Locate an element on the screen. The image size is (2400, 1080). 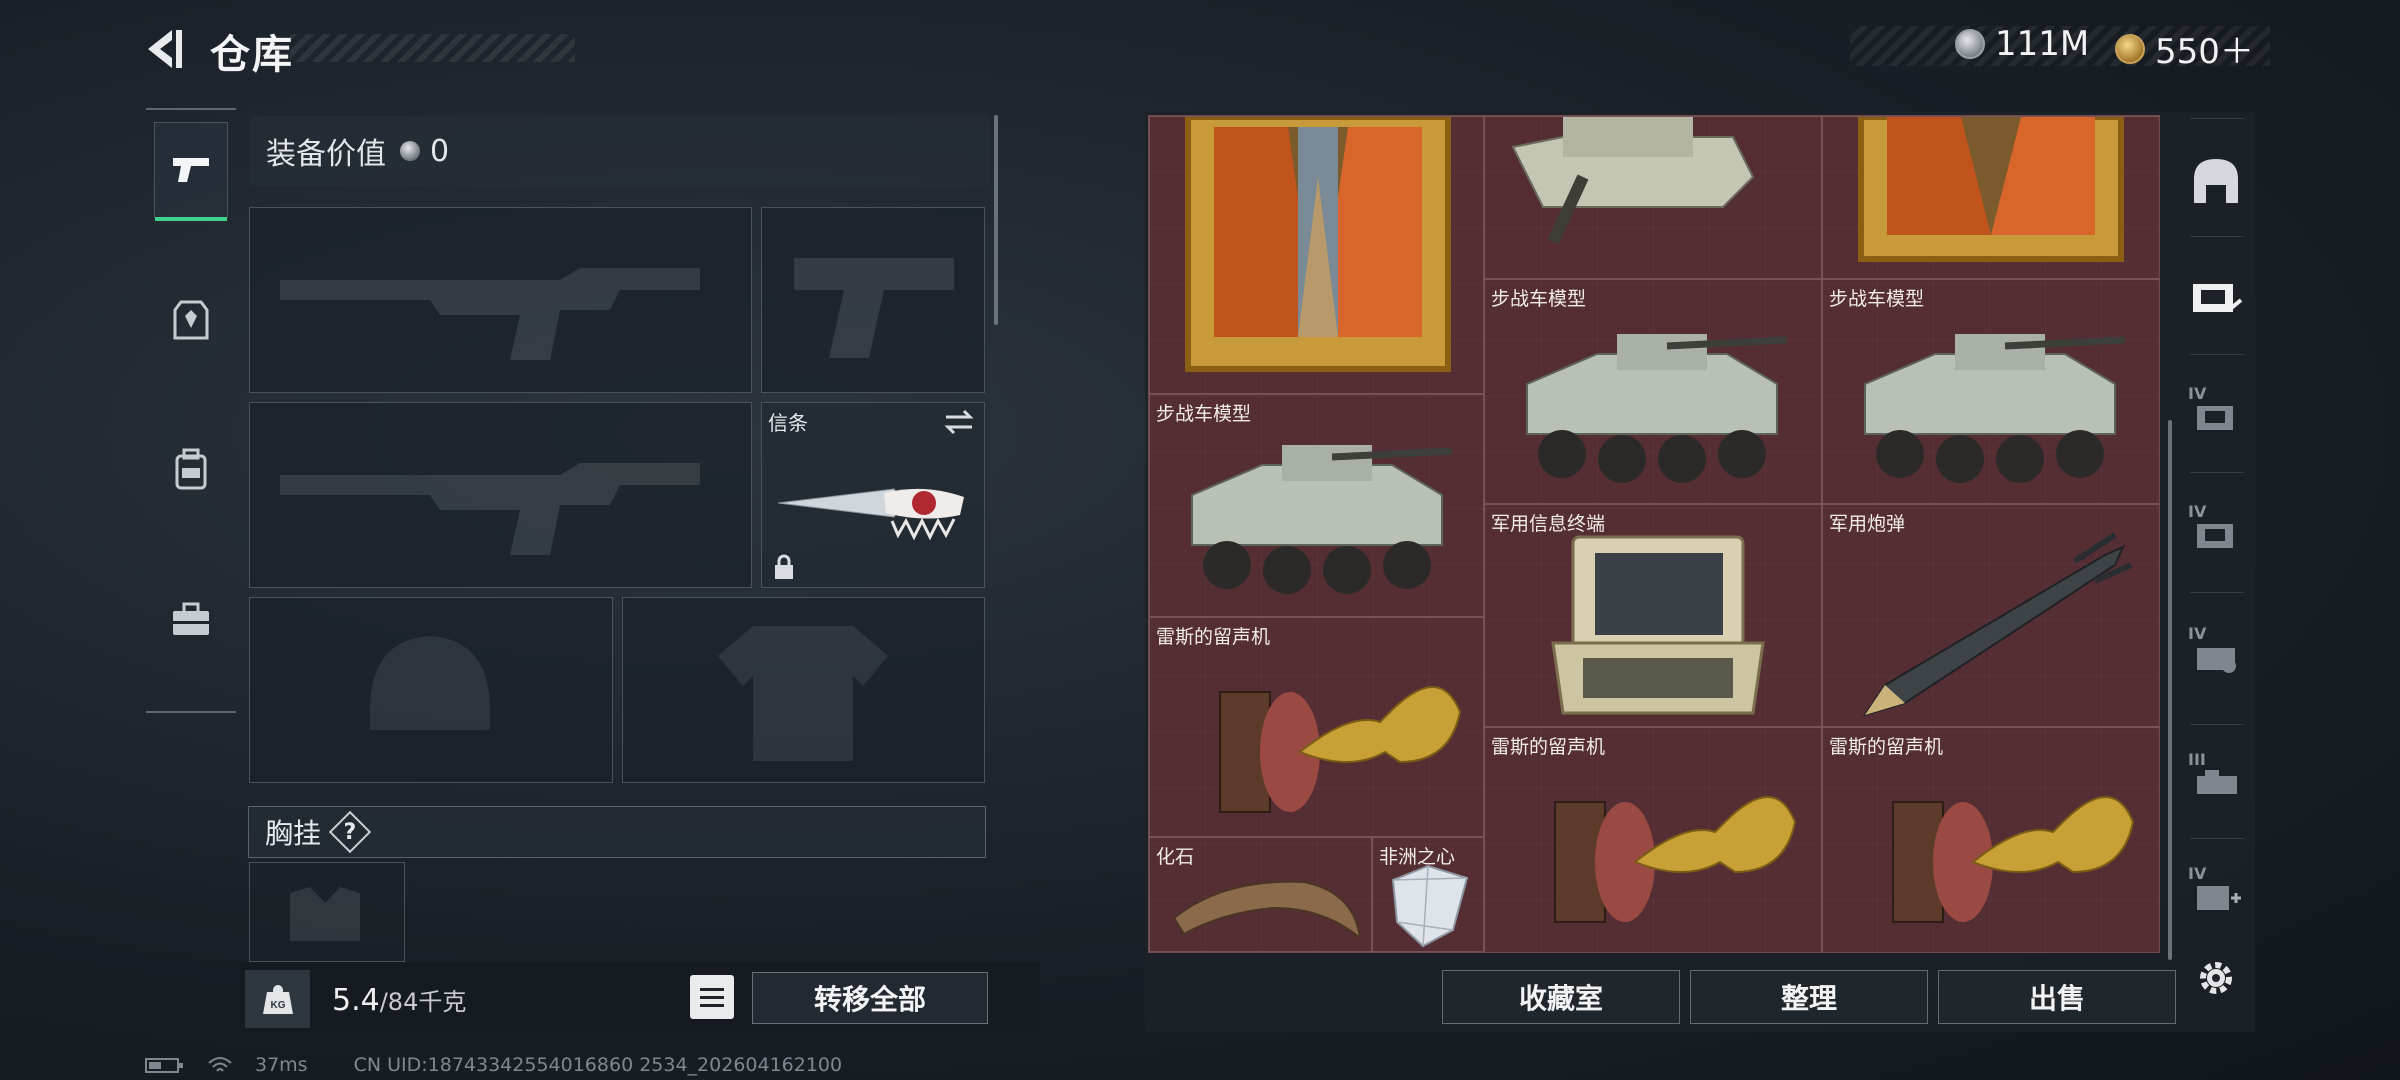
wifi-icon is located at coordinates (220, 1064).